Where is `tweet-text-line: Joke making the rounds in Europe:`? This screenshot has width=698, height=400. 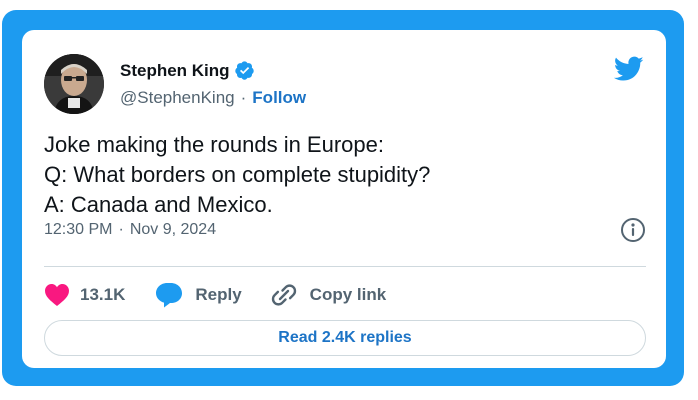
tweet-text-line: Joke making the rounds in Europe: is located at coordinates (214, 144).